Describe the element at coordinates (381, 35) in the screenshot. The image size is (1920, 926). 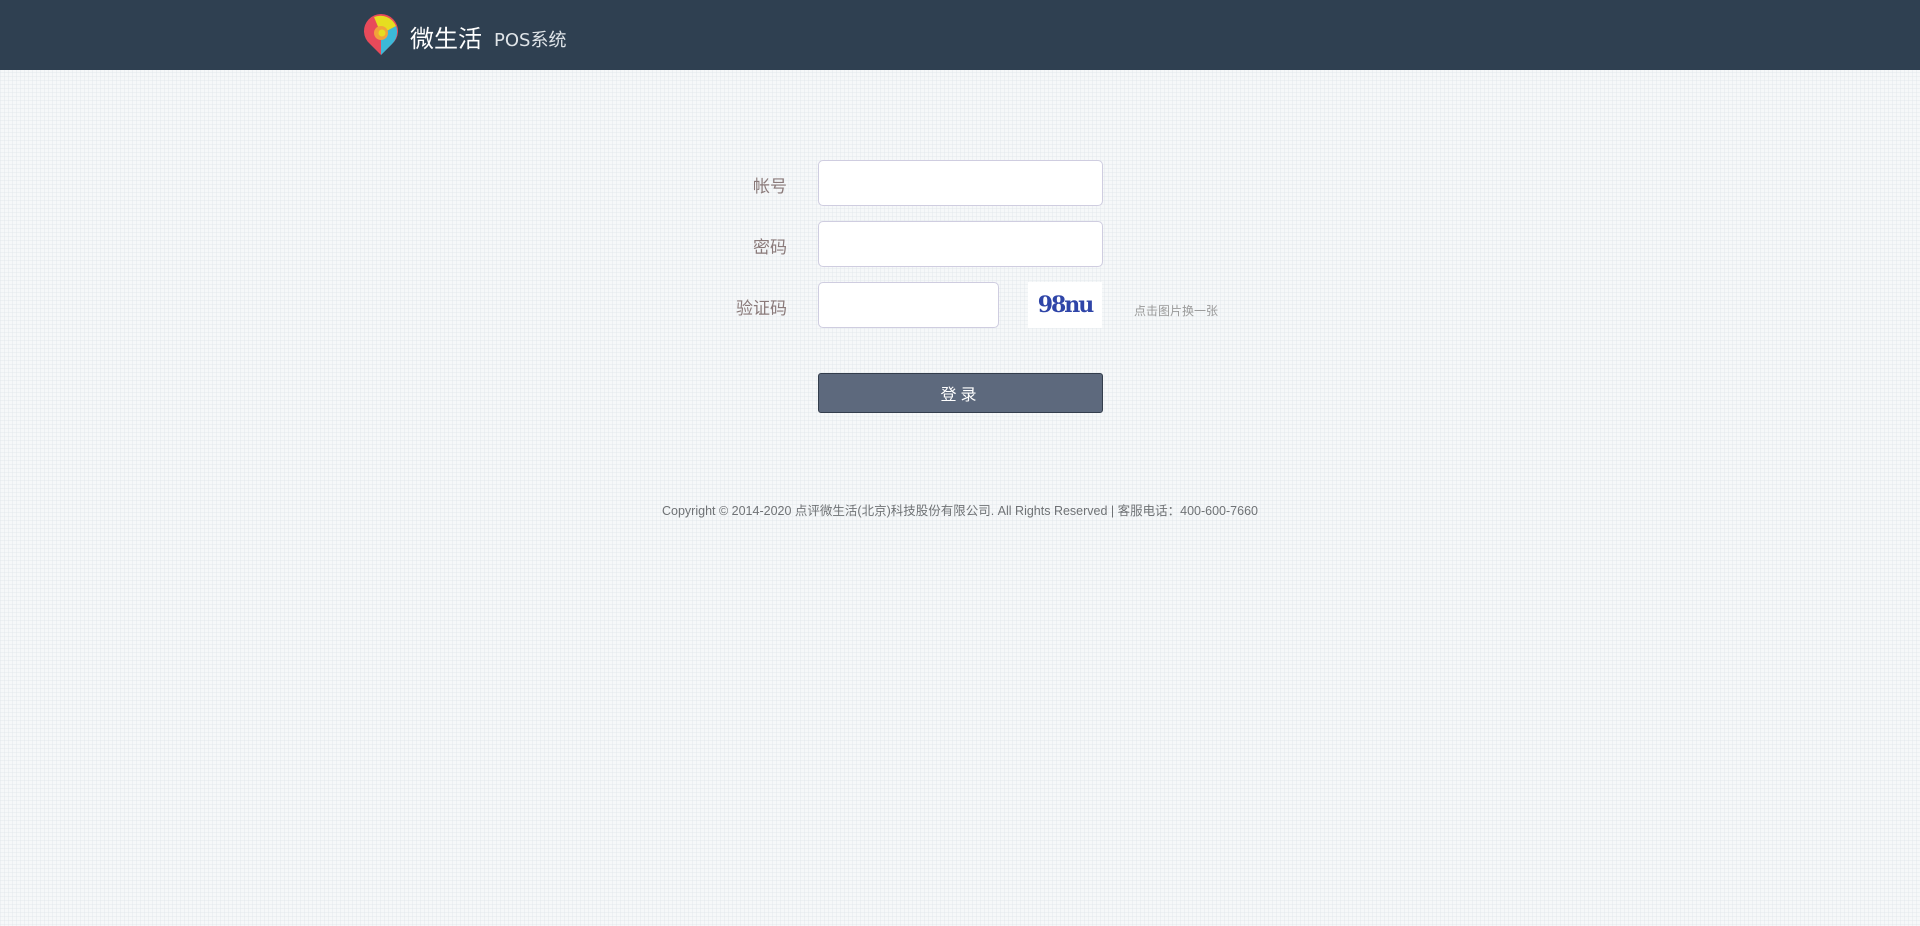
I see `logo-icon` at that location.